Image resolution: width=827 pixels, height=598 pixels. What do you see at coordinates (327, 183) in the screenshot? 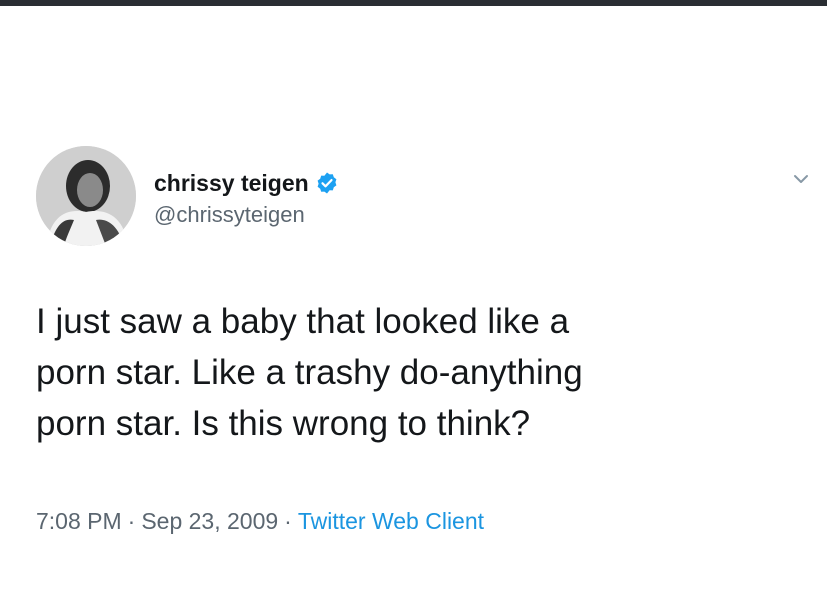
I see `verified-badge-icon` at bounding box center [327, 183].